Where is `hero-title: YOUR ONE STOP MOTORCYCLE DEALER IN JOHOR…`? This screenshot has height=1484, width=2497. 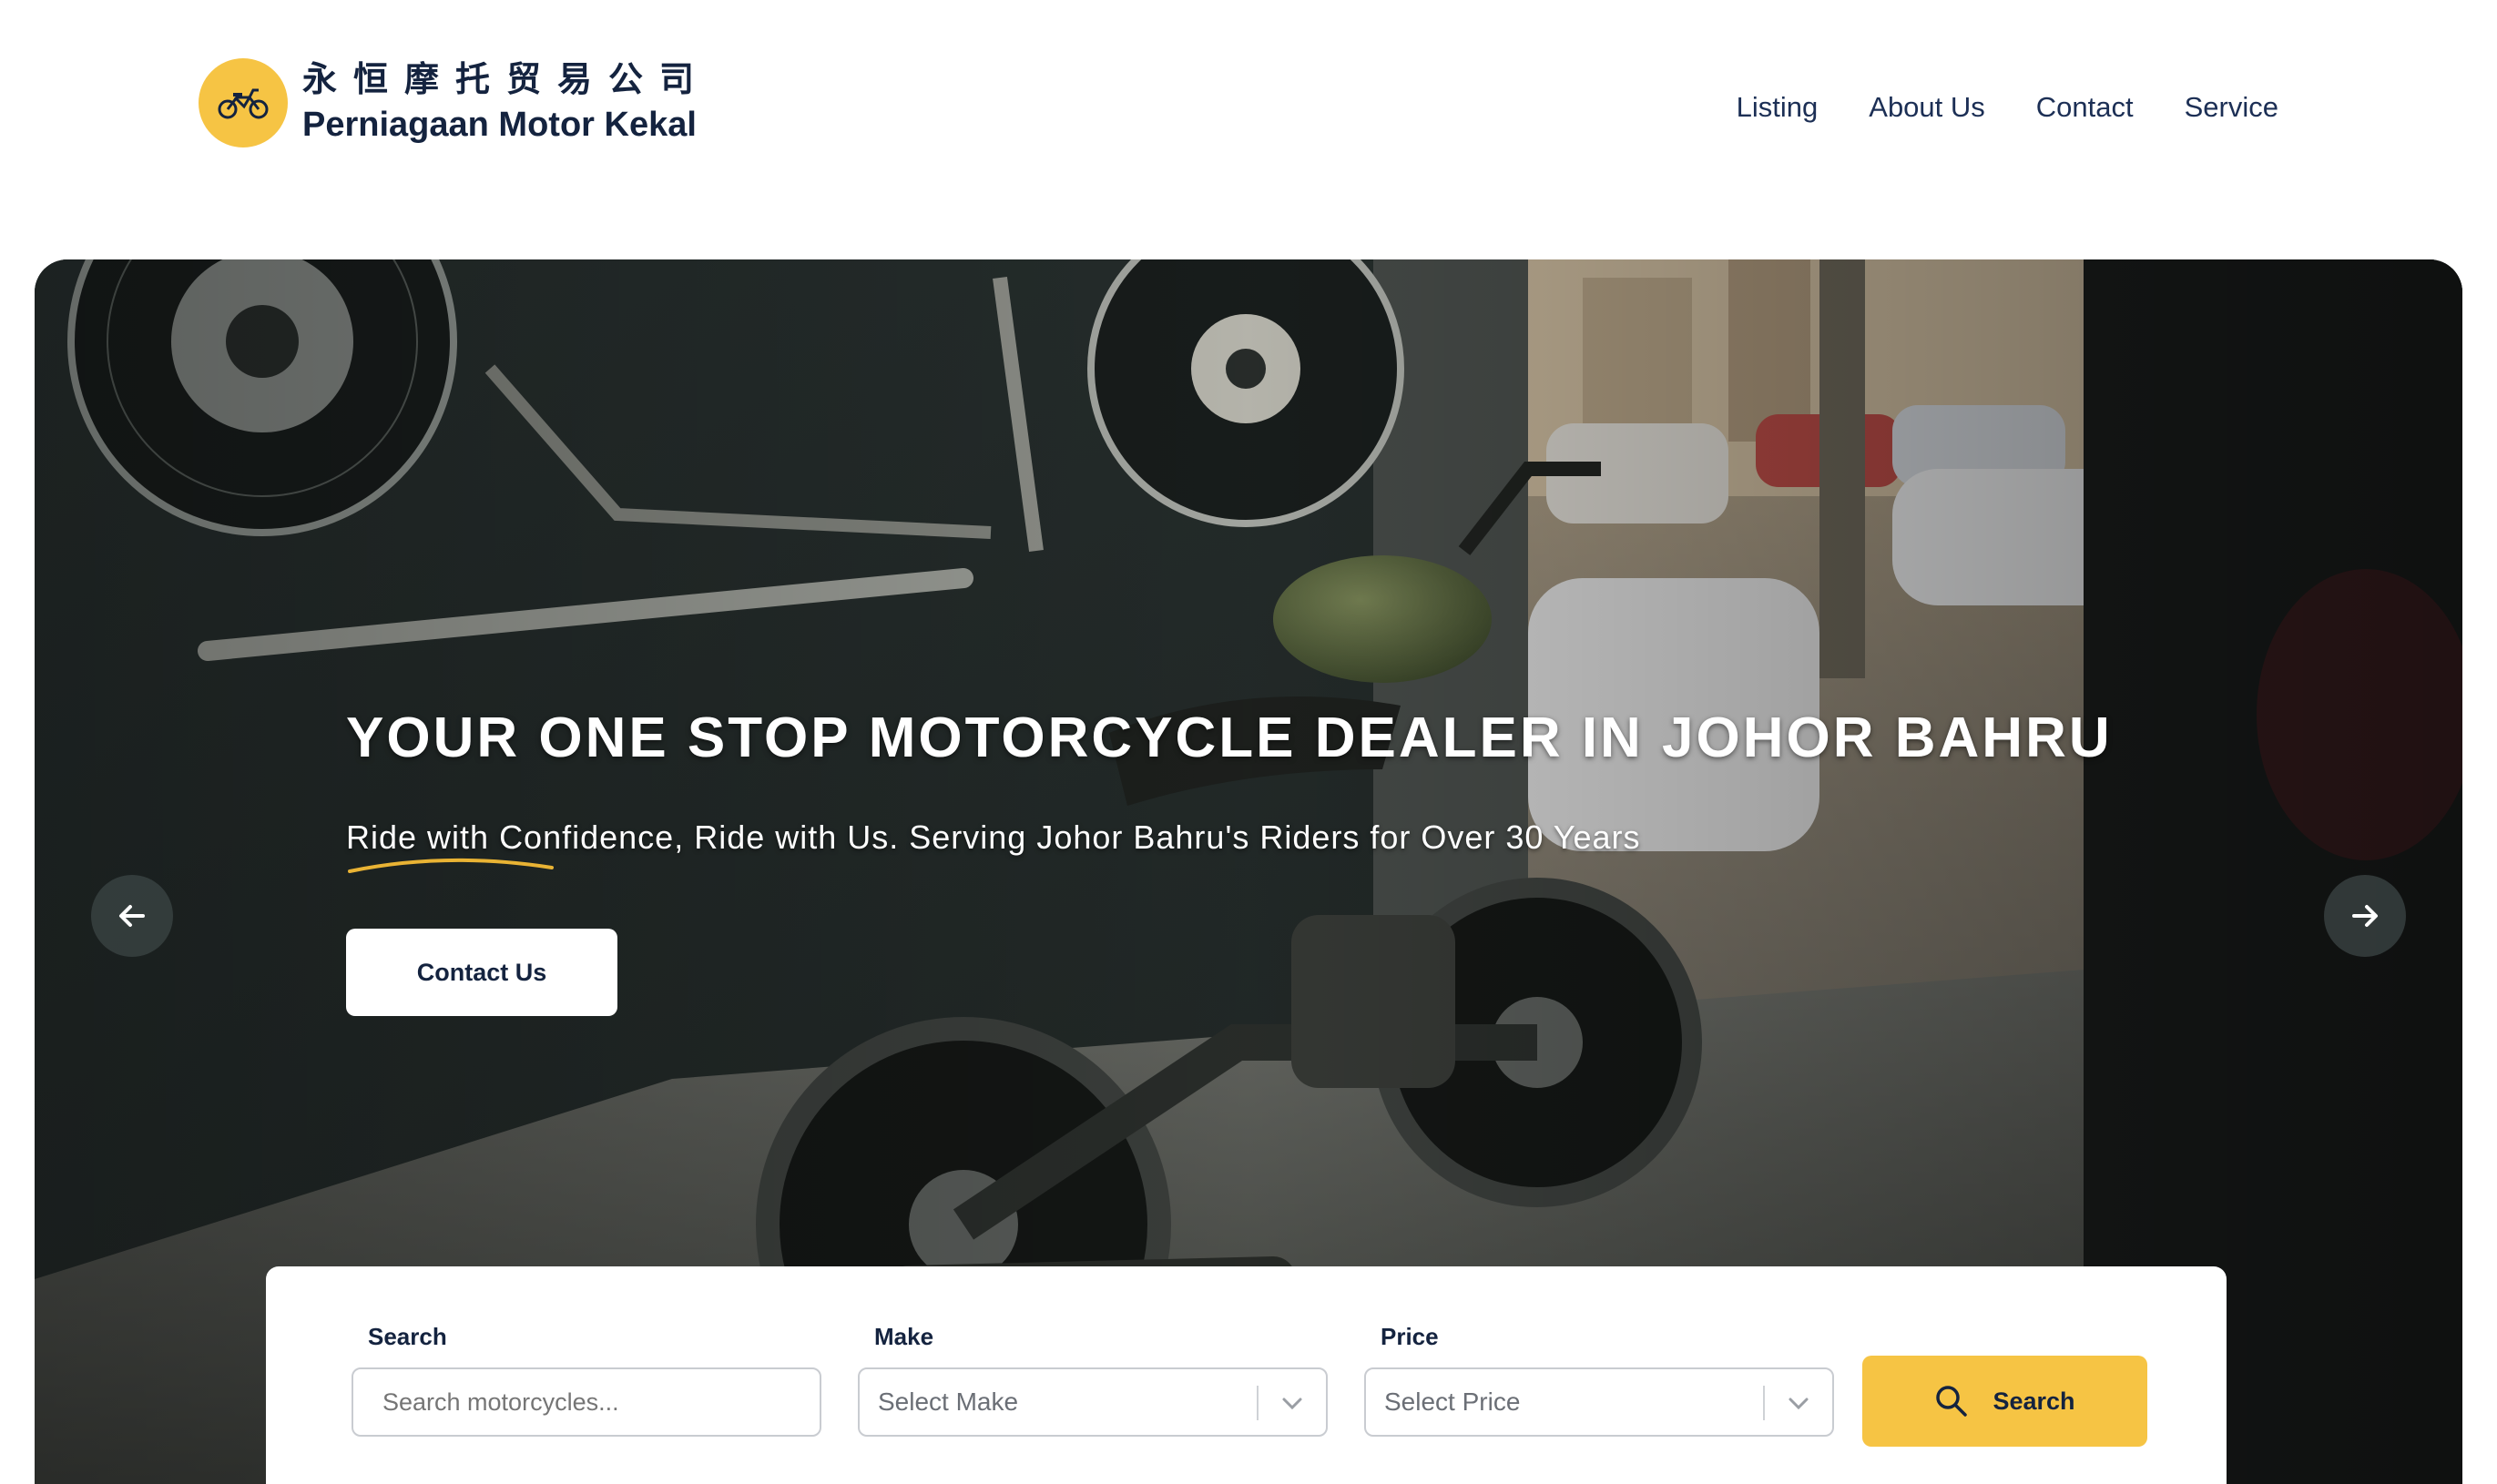 hero-title: YOUR ONE STOP MOTORCYCLE DEALER IN JOHOR… is located at coordinates (1229, 737).